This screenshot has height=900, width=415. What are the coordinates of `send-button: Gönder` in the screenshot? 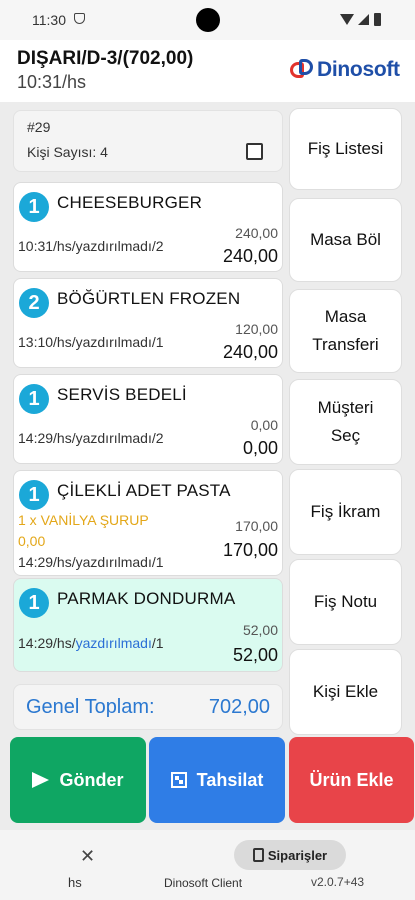 It's located at (78, 780).